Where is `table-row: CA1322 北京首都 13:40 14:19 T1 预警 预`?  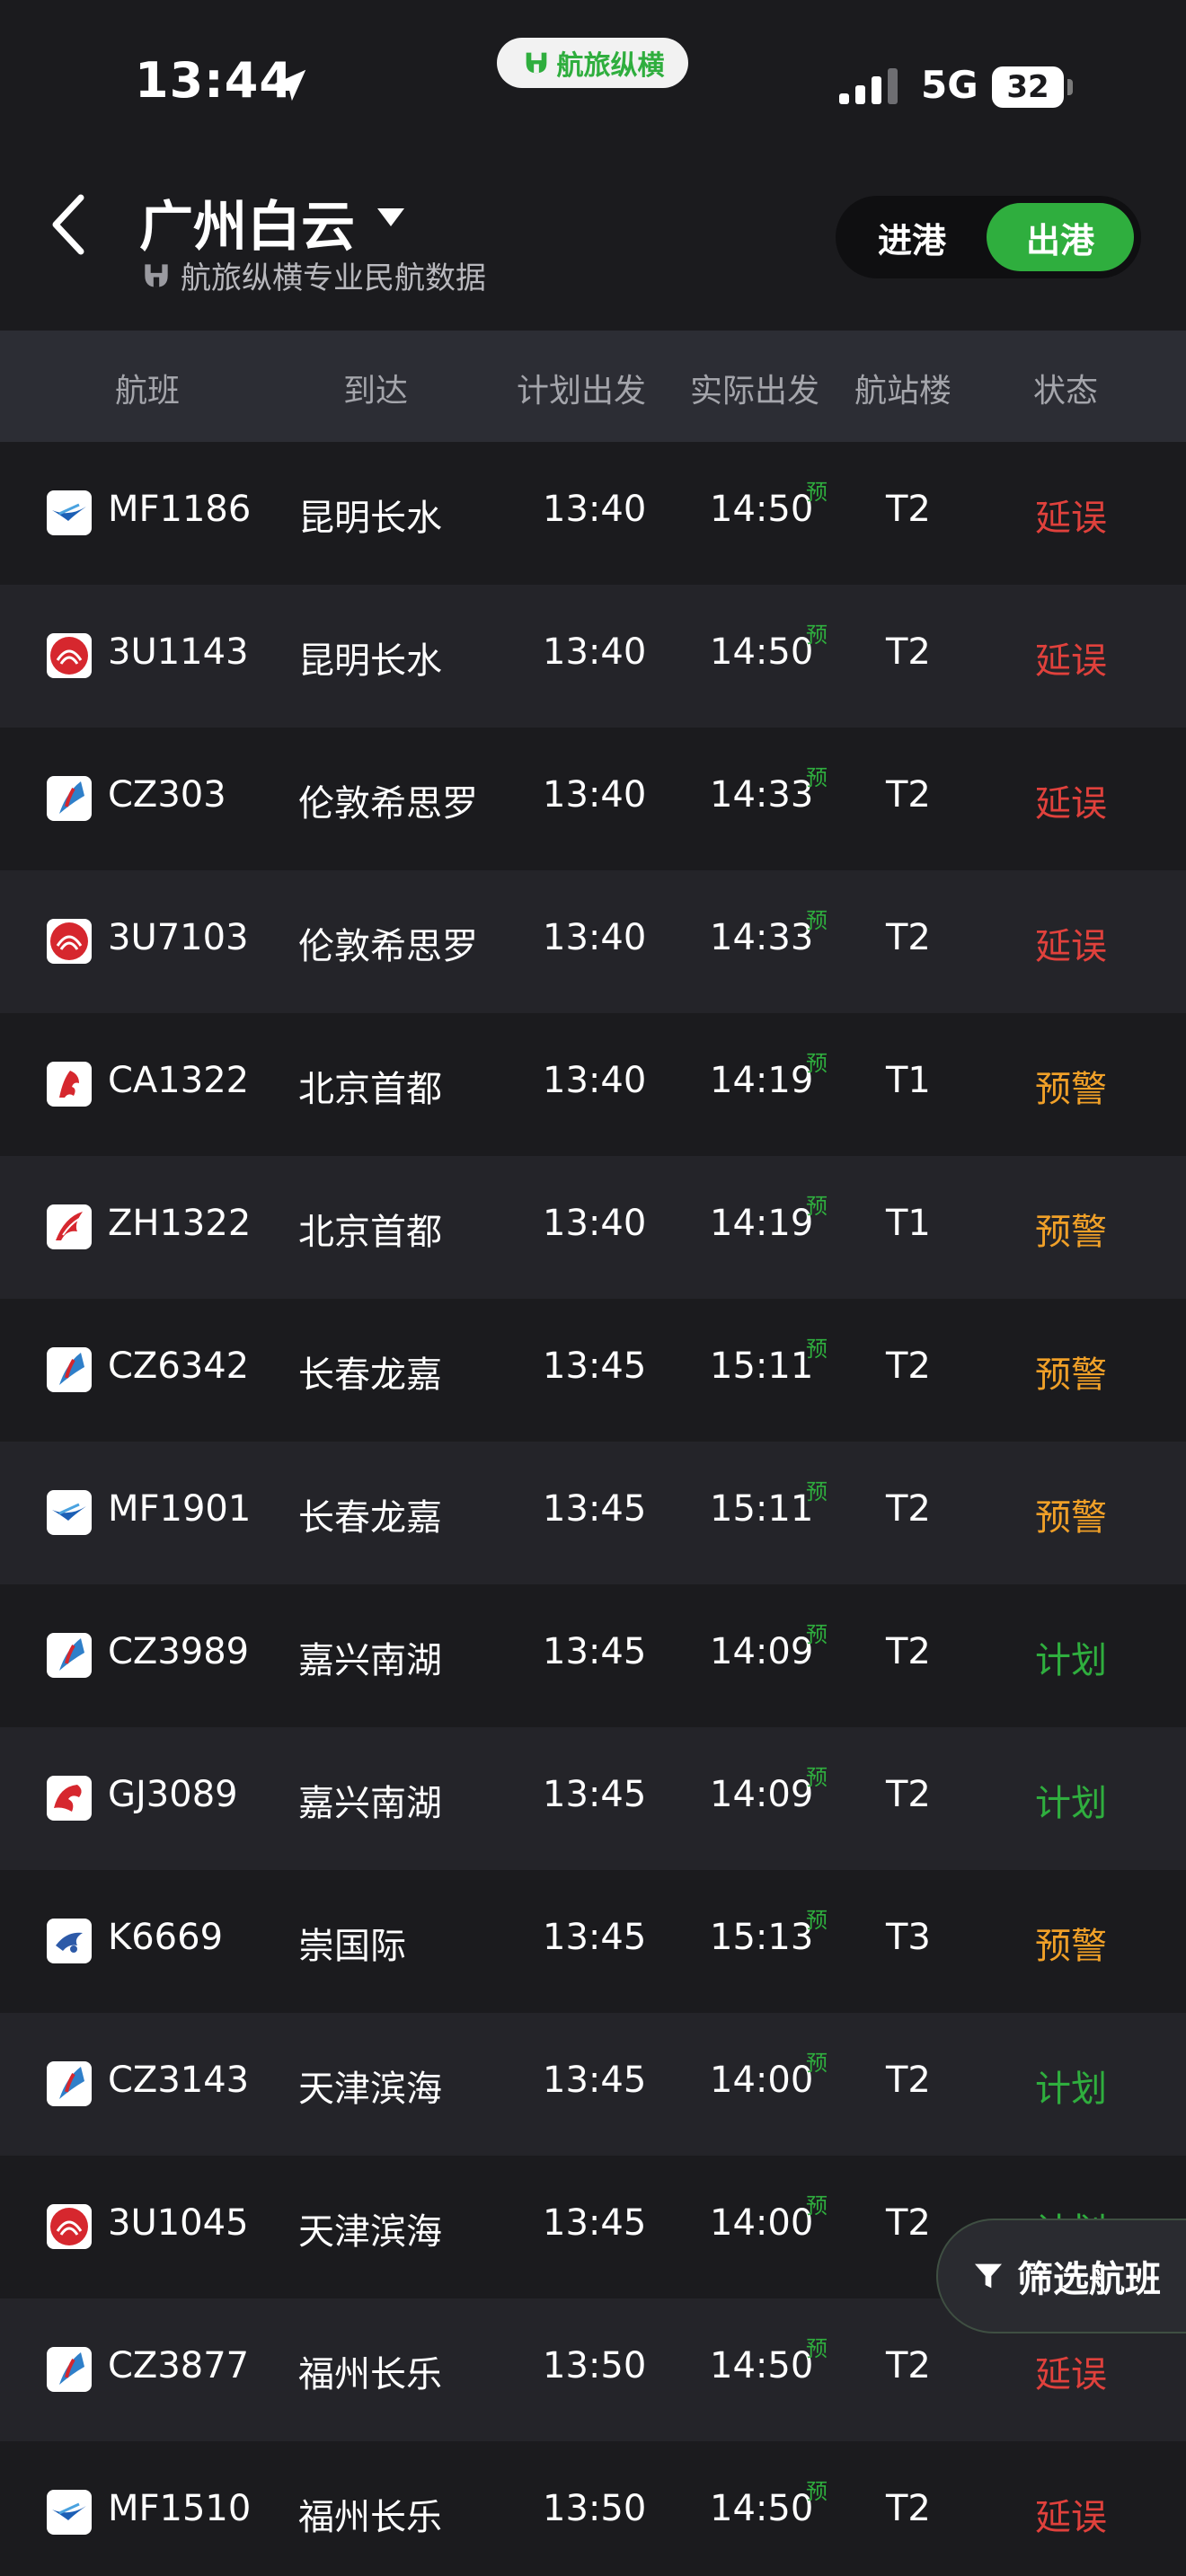
table-row: CA1322 北京首都 13:40 14:19 T1 预警 预 is located at coordinates (593, 1084).